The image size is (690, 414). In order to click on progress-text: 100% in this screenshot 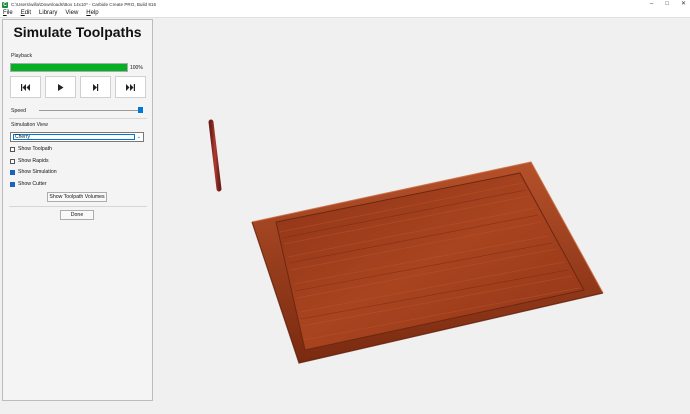, I will do `click(136, 68)`.